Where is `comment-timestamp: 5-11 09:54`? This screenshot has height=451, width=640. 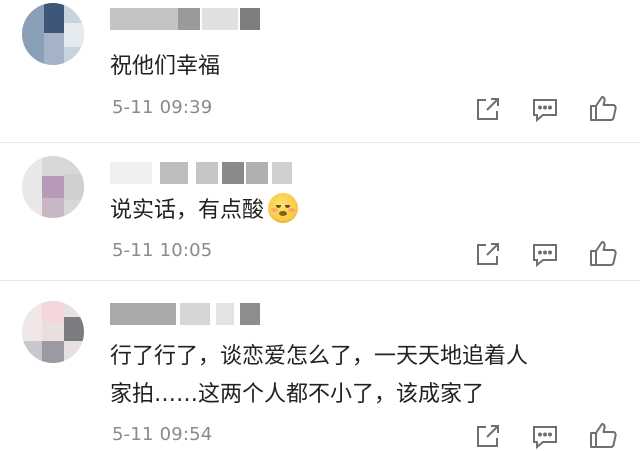
comment-timestamp: 5-11 09:54 is located at coordinates (162, 434).